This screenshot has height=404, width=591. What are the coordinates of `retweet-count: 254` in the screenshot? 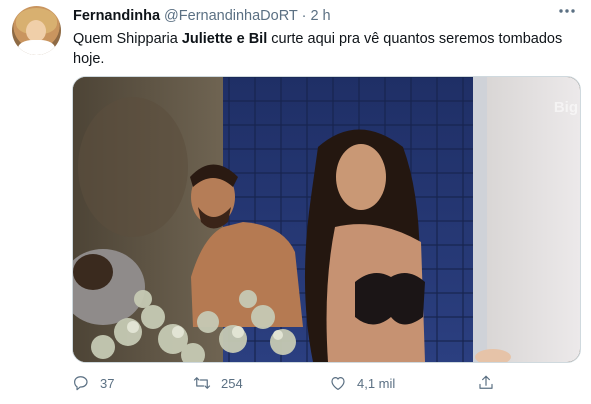 It's located at (232, 383).